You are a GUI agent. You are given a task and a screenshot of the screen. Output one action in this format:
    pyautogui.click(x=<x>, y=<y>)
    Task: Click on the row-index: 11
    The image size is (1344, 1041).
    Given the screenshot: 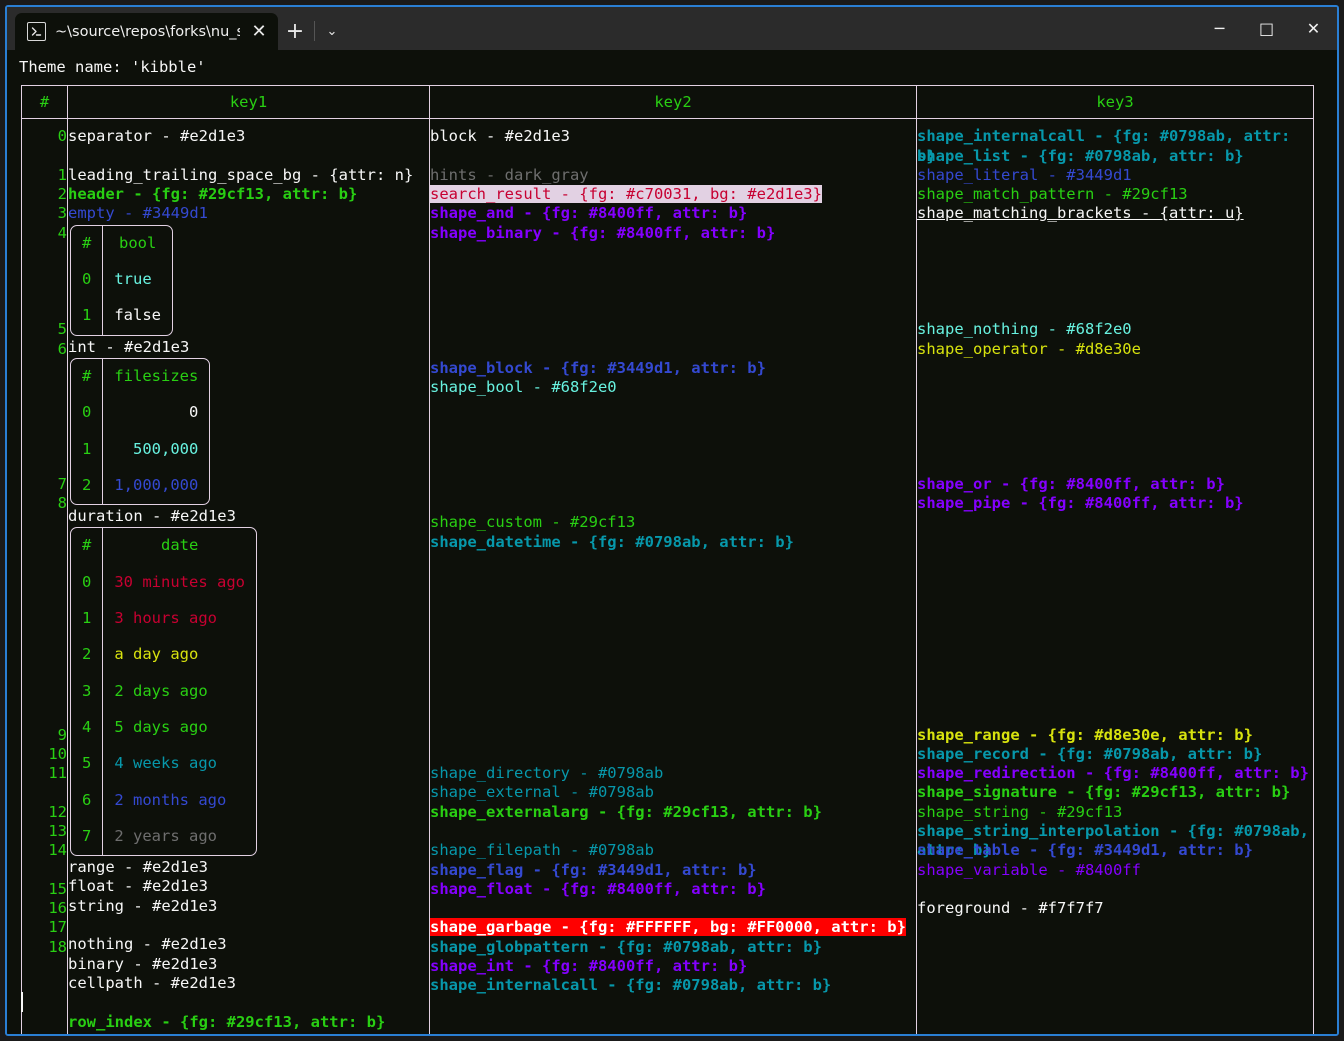 What is the action you would take?
    pyautogui.click(x=57, y=773)
    